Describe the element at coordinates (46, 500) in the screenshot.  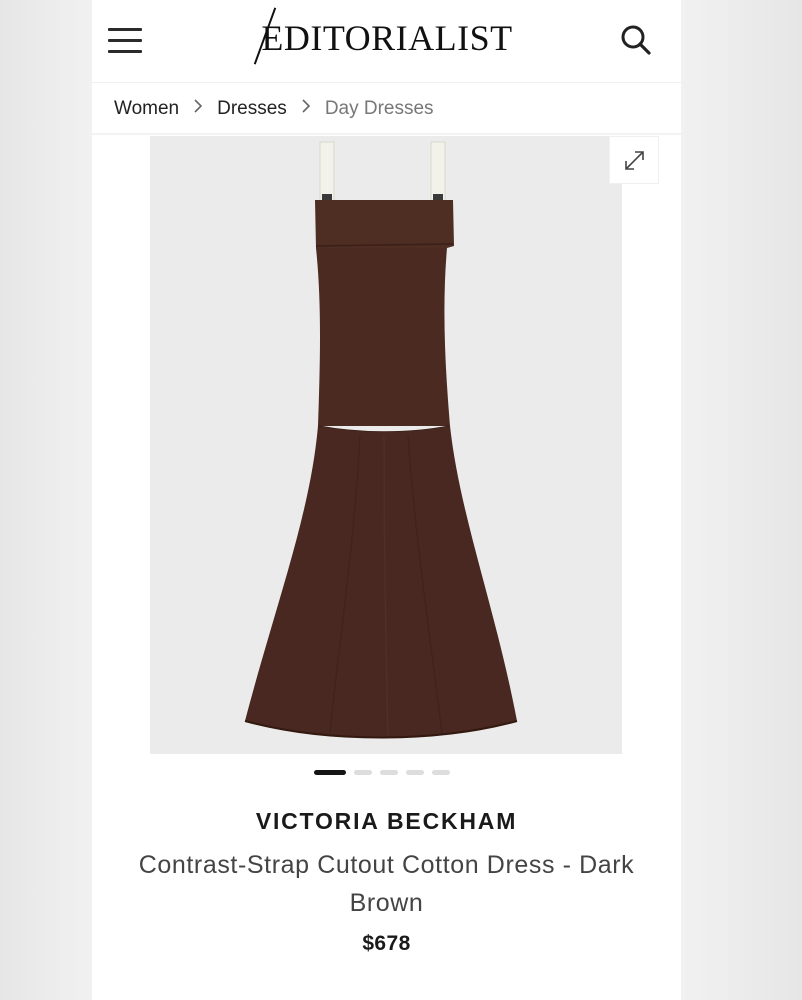
I see `page-background-left` at that location.